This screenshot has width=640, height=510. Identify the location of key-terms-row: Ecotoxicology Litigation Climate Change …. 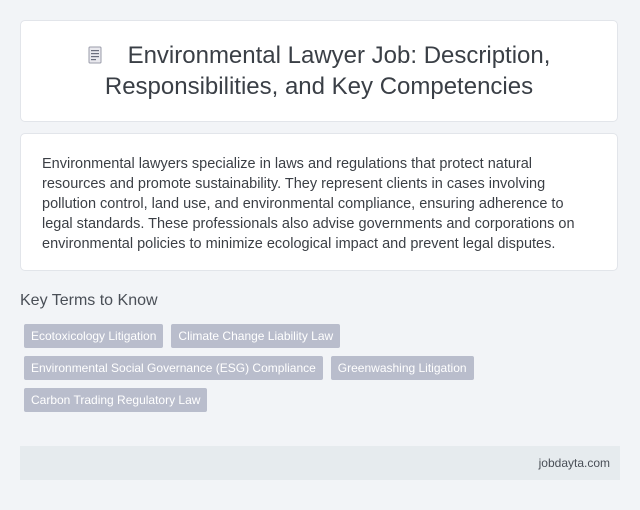
(319, 336).